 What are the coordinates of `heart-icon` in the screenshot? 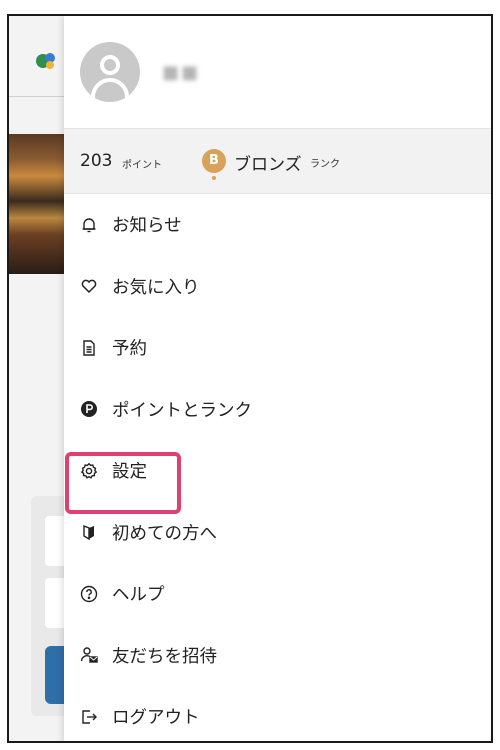 It's located at (89, 286).